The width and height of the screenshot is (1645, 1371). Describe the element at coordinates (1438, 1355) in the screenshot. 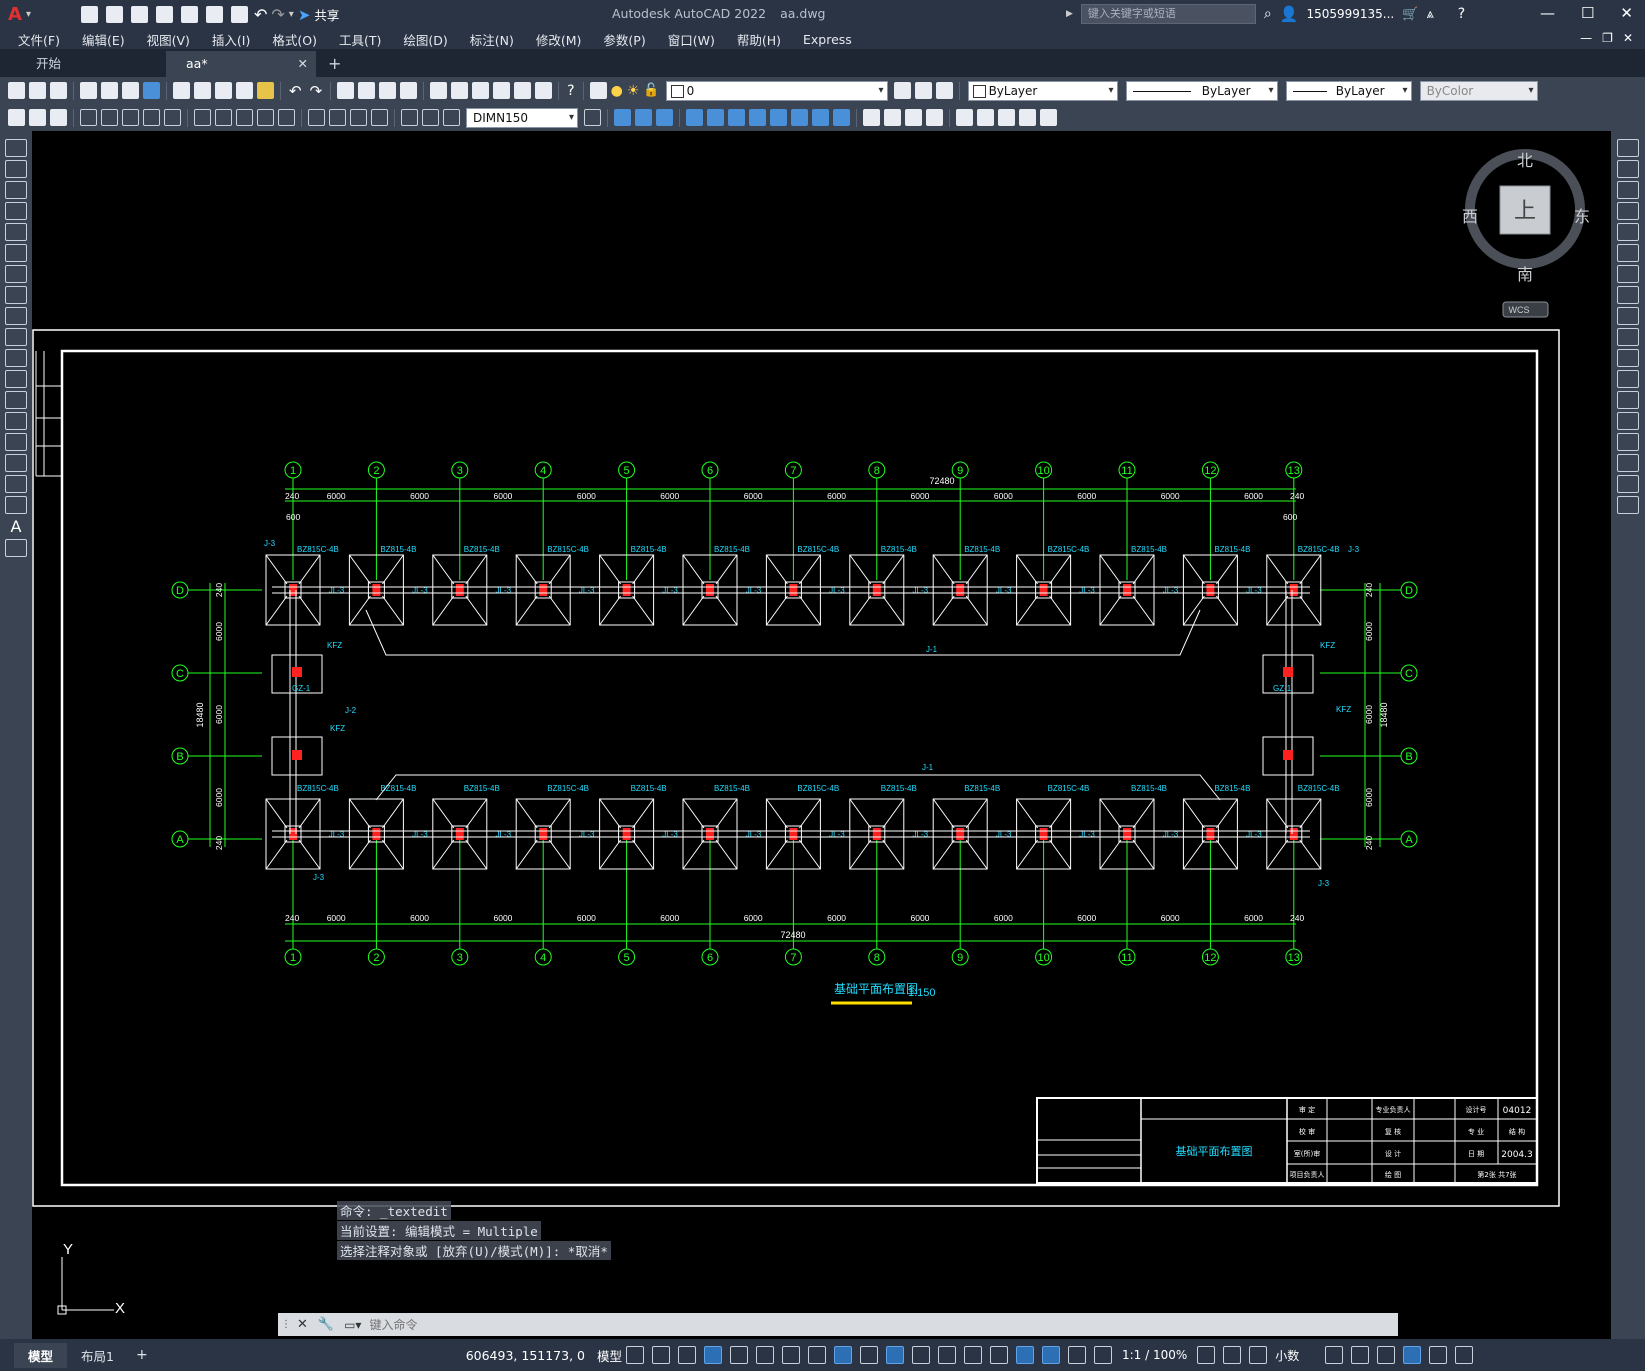

I see `clean-screen-icon` at that location.